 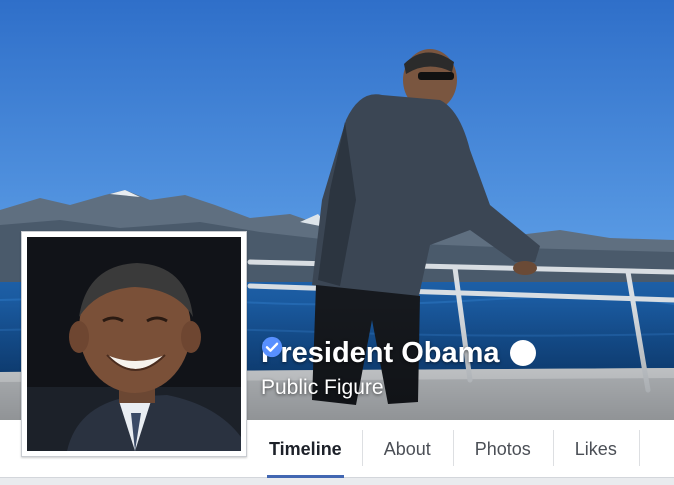 I want to click on page-name-text: President Obama, so click(x=380, y=353).